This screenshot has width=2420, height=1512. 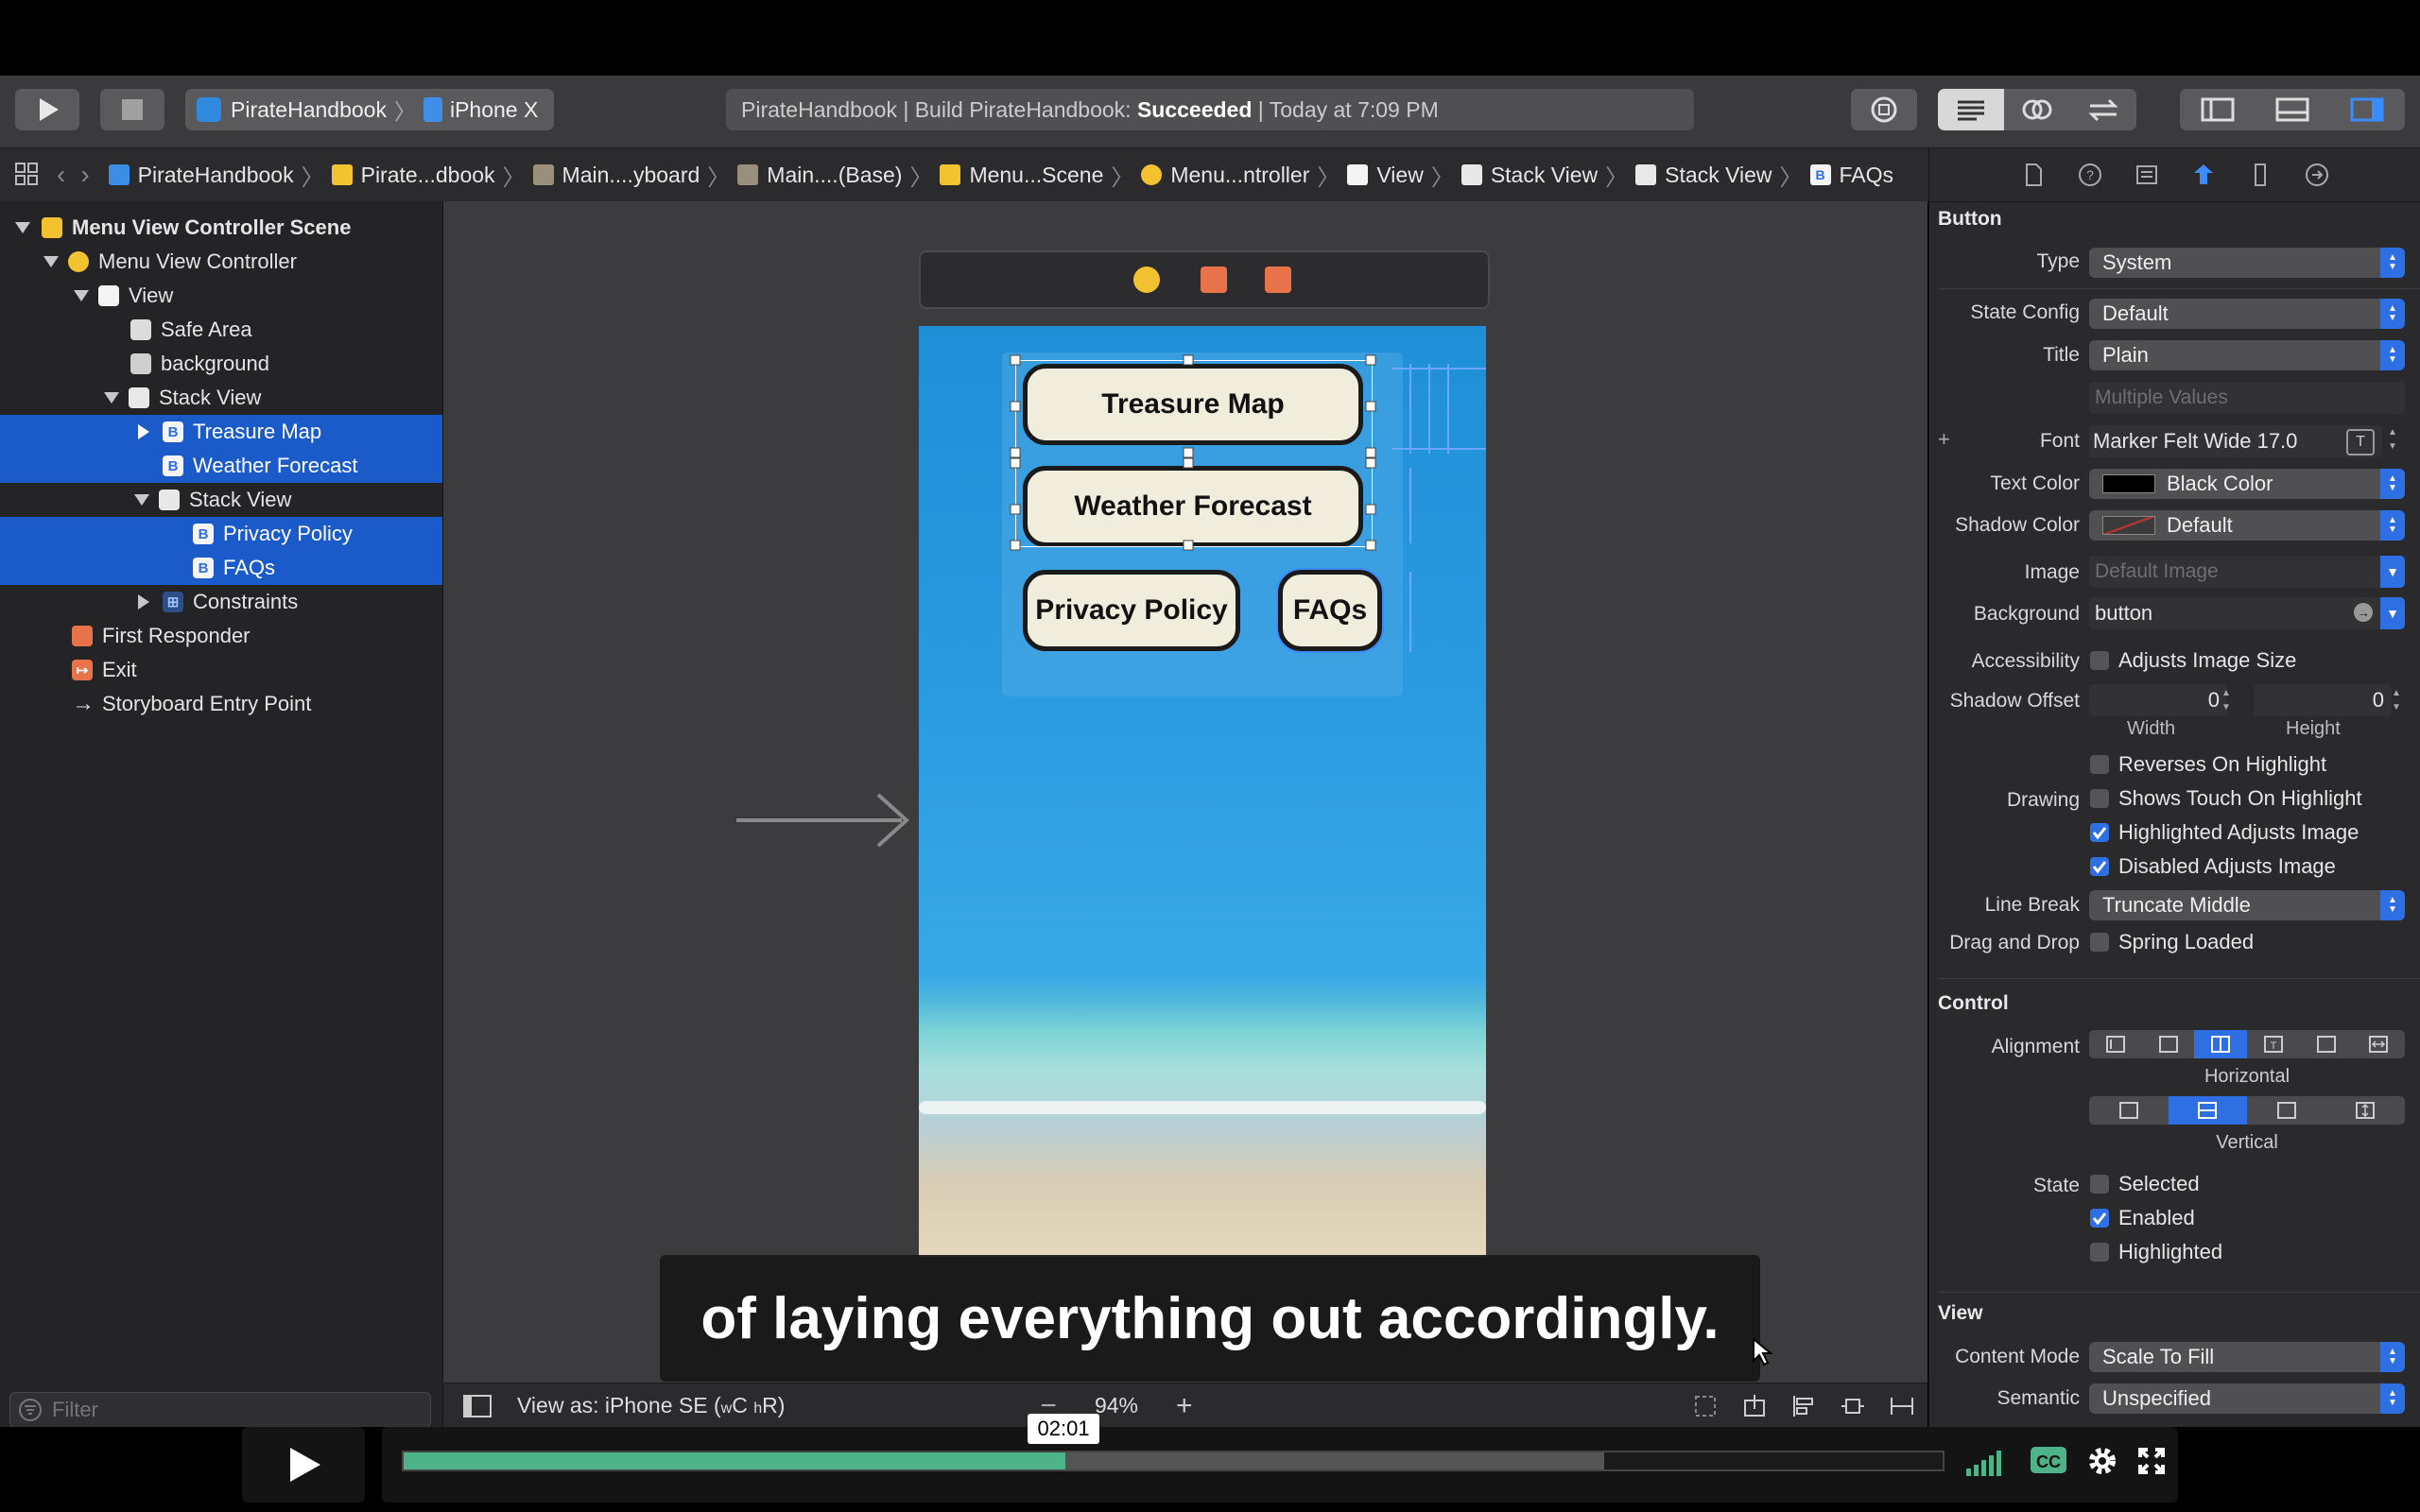 I want to click on outline-row-background: background, so click(x=221, y=364).